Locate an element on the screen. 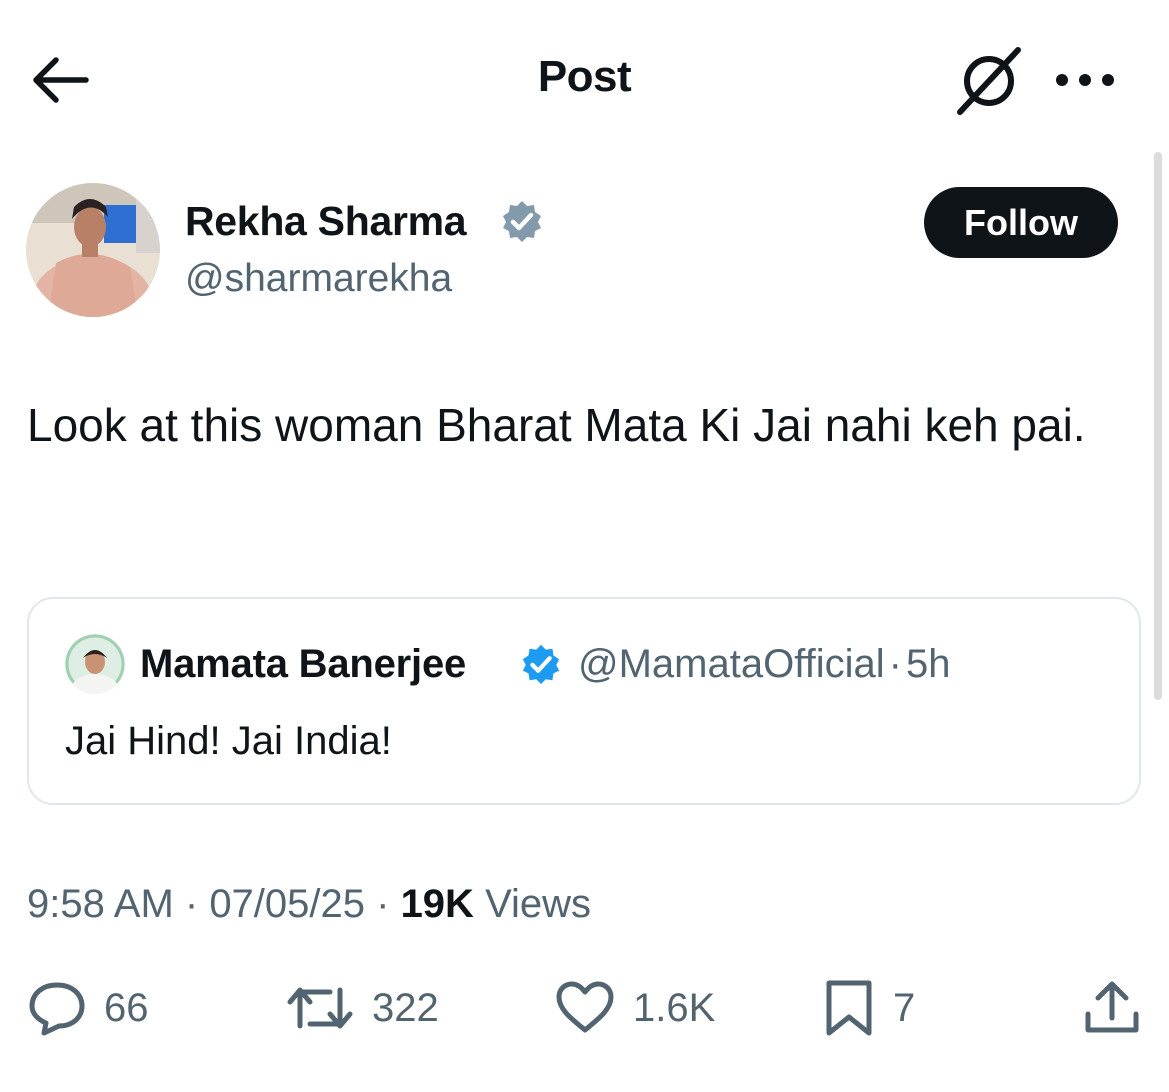 The width and height of the screenshot is (1169, 1092). bookmark-count: 7 is located at coordinates (904, 1007).